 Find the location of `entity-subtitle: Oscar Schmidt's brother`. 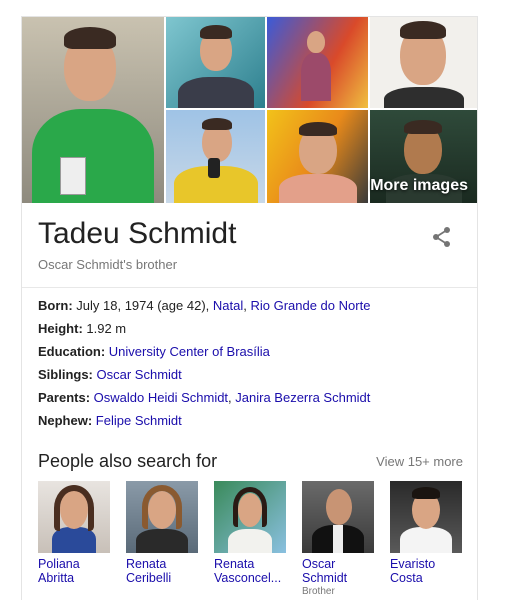

entity-subtitle: Oscar Schmidt's brother is located at coordinates (108, 264).